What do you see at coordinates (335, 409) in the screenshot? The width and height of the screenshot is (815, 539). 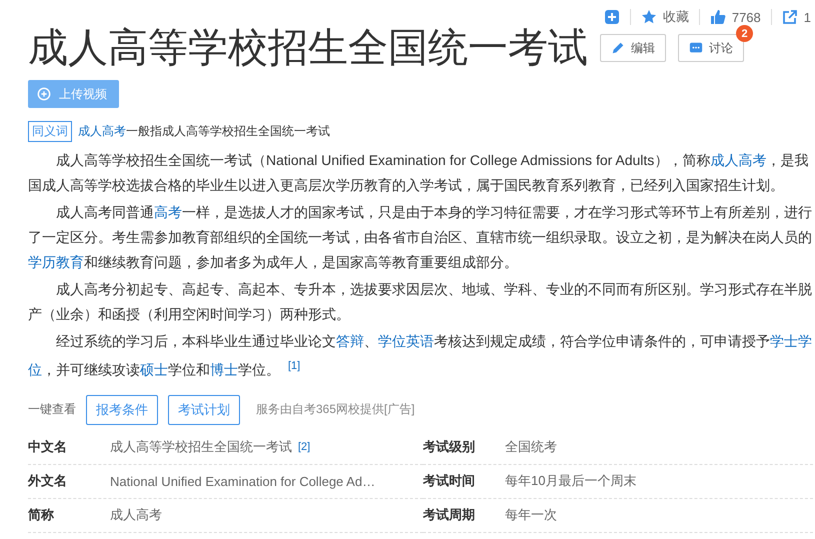 I see `ad-note: 服务由自考365网校提供[广告]` at bounding box center [335, 409].